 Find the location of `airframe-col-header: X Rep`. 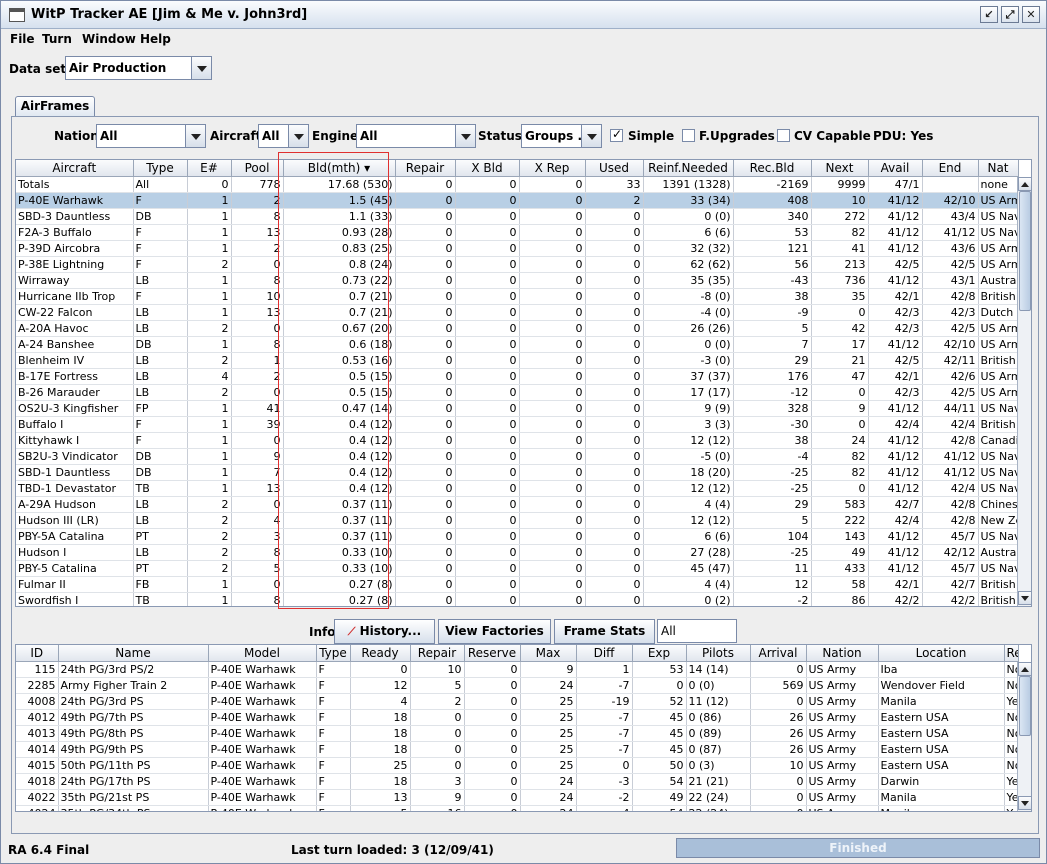

airframe-col-header: X Rep is located at coordinates (552, 168).